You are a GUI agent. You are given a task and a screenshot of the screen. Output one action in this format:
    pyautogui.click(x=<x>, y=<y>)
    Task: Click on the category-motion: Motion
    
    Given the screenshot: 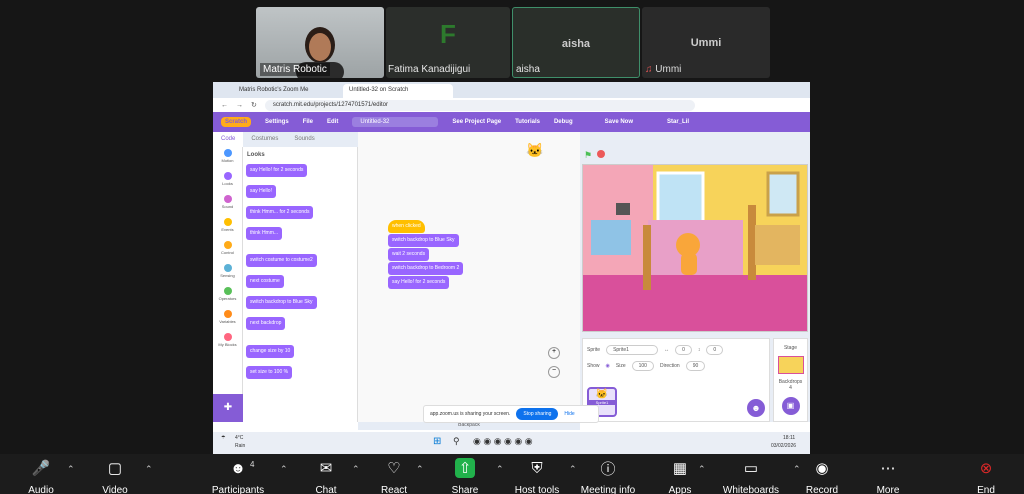 What is the action you would take?
    pyautogui.click(x=227, y=159)
    